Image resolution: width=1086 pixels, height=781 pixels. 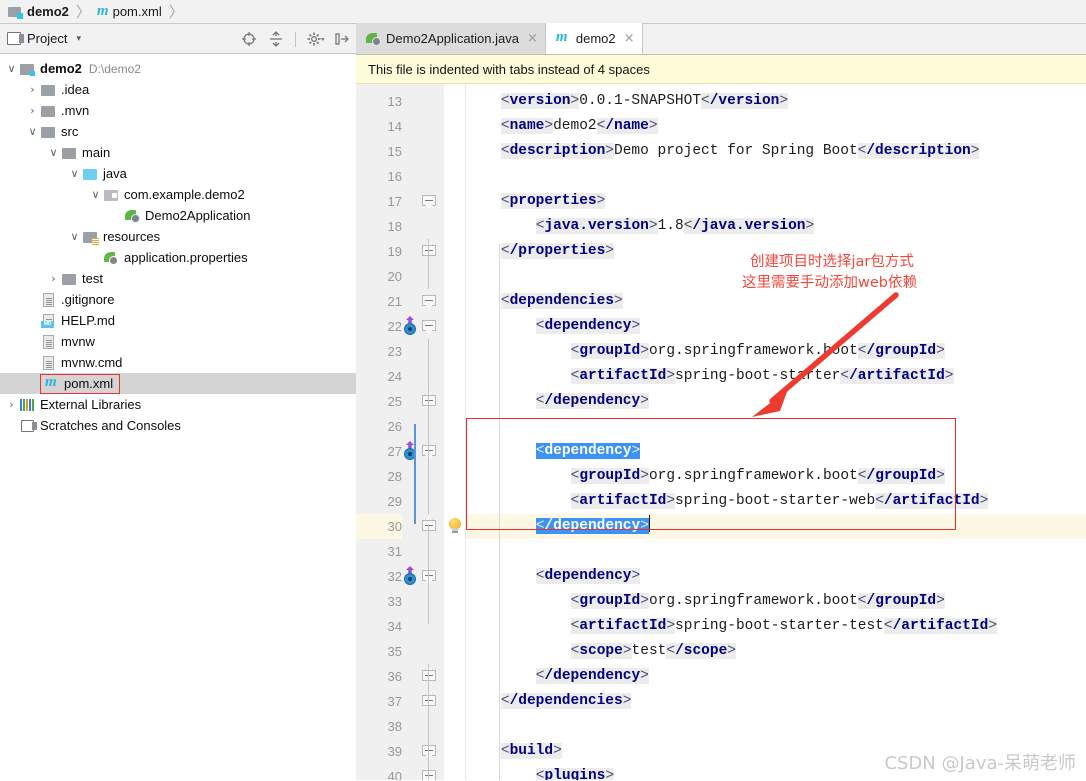 What do you see at coordinates (451, 38) in the screenshot?
I see `editor-tab-demo2application-java: Demo2Application.java ×` at bounding box center [451, 38].